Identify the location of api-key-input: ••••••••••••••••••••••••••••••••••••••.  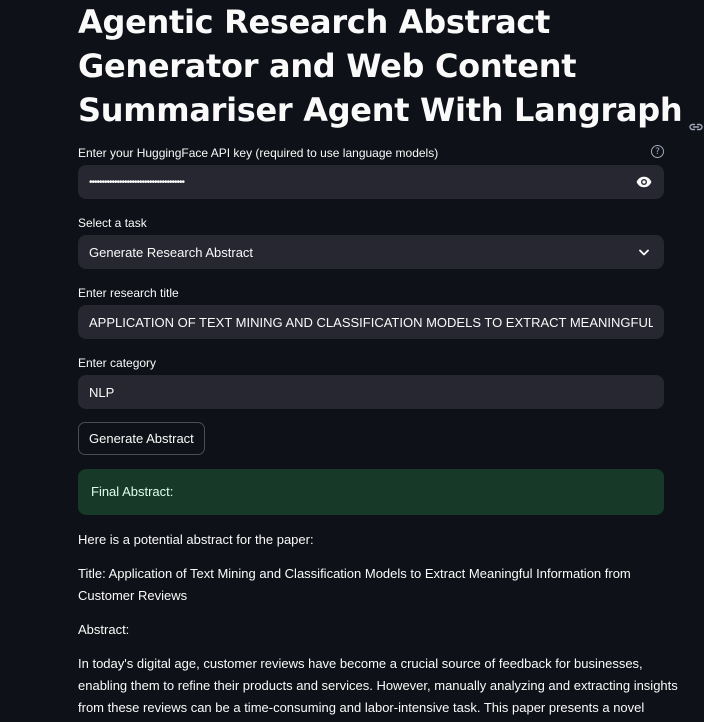
(371, 182).